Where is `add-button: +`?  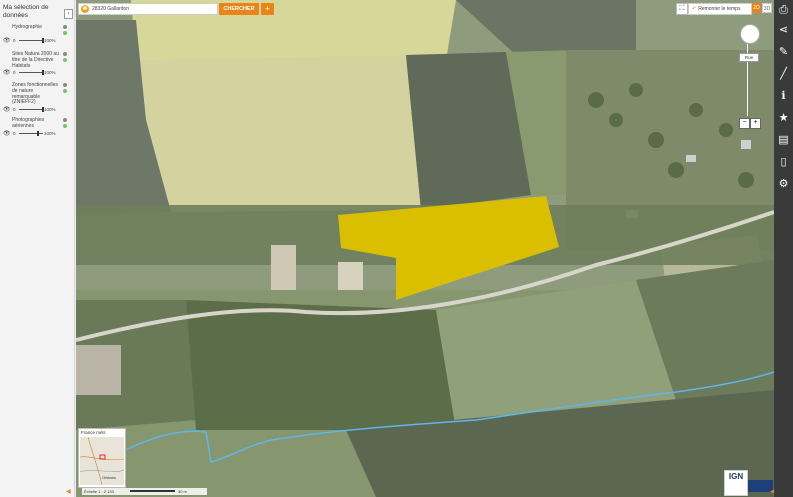
add-button: + is located at coordinates (267, 9).